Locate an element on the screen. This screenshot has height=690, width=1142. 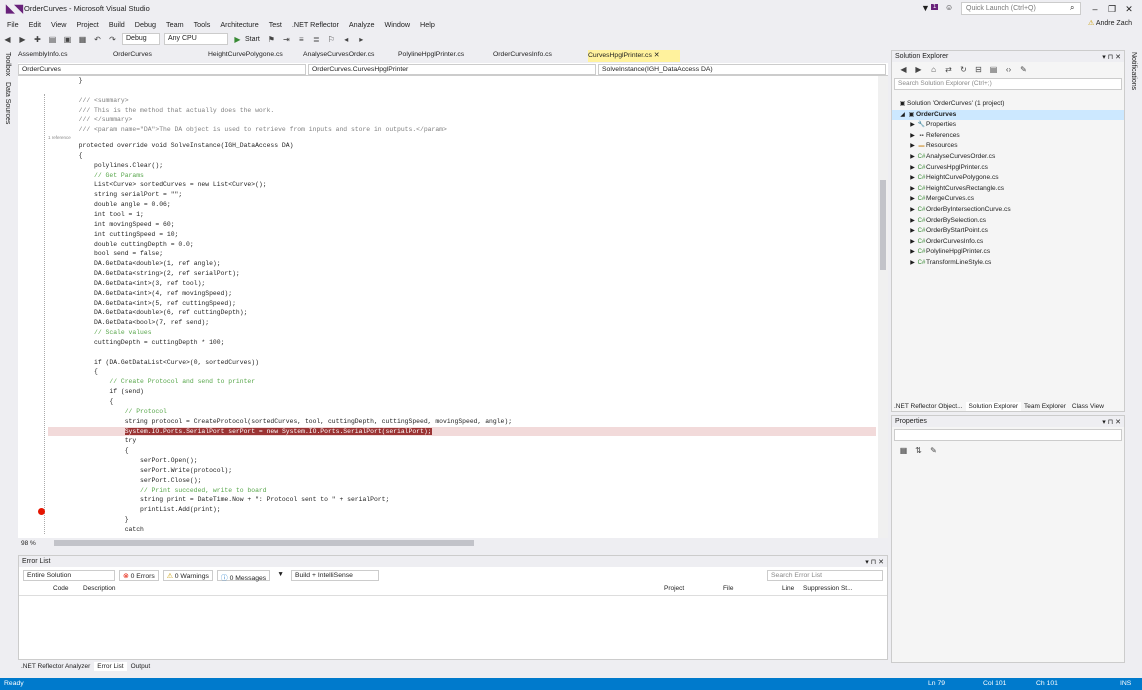
menu-architecture: Architecture is located at coordinates (239, 24).